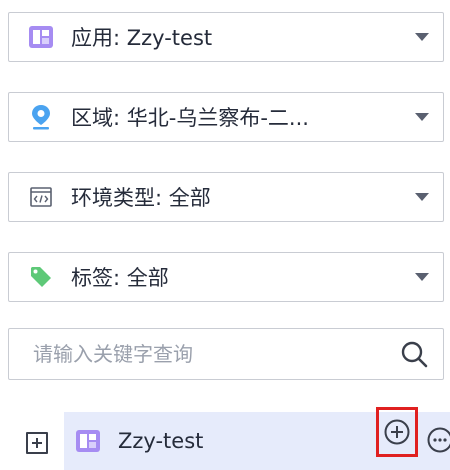 The image size is (450, 470). What do you see at coordinates (226, 37) in the screenshot?
I see `app-select: 应用: Zzy-test` at bounding box center [226, 37].